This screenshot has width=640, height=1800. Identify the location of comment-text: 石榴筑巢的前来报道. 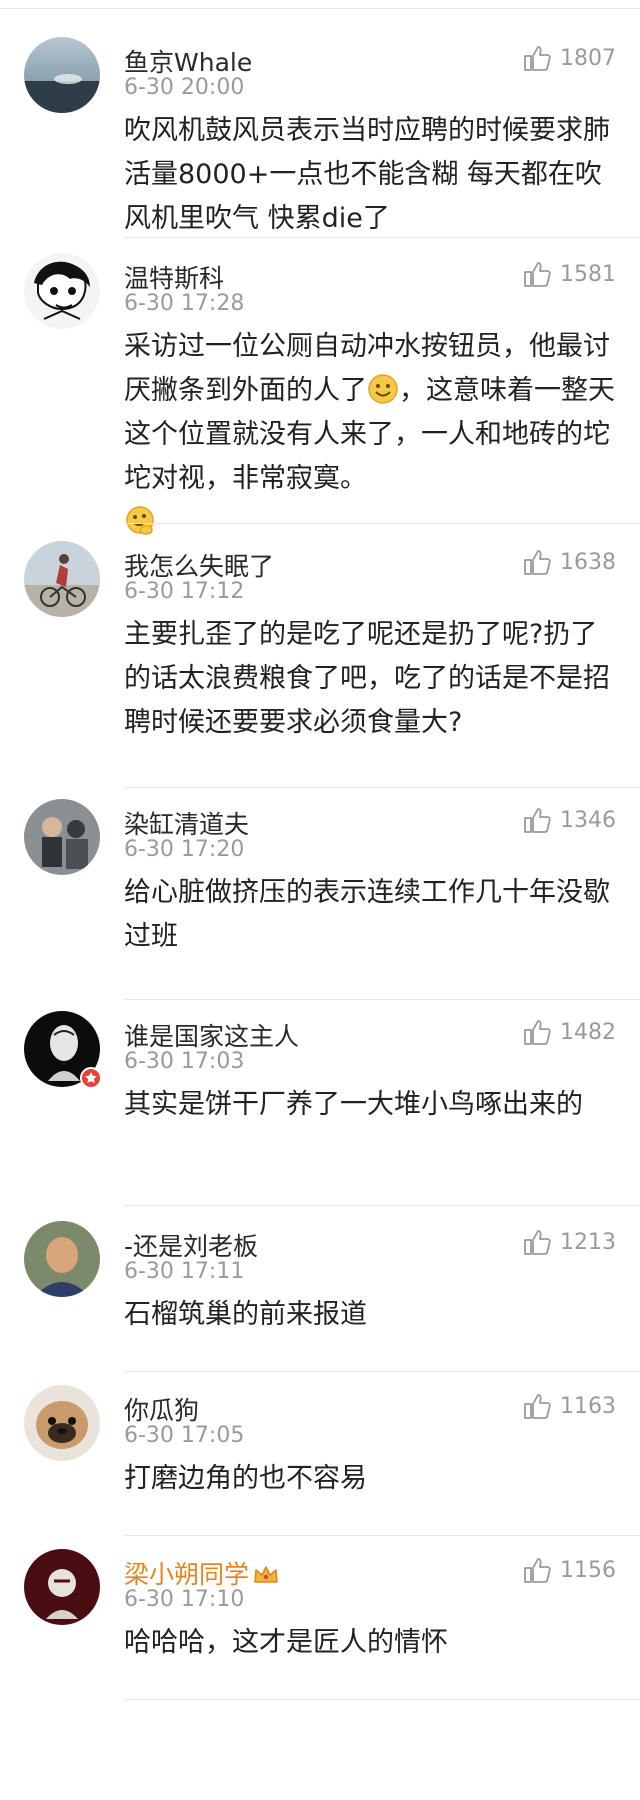
(245, 1314).